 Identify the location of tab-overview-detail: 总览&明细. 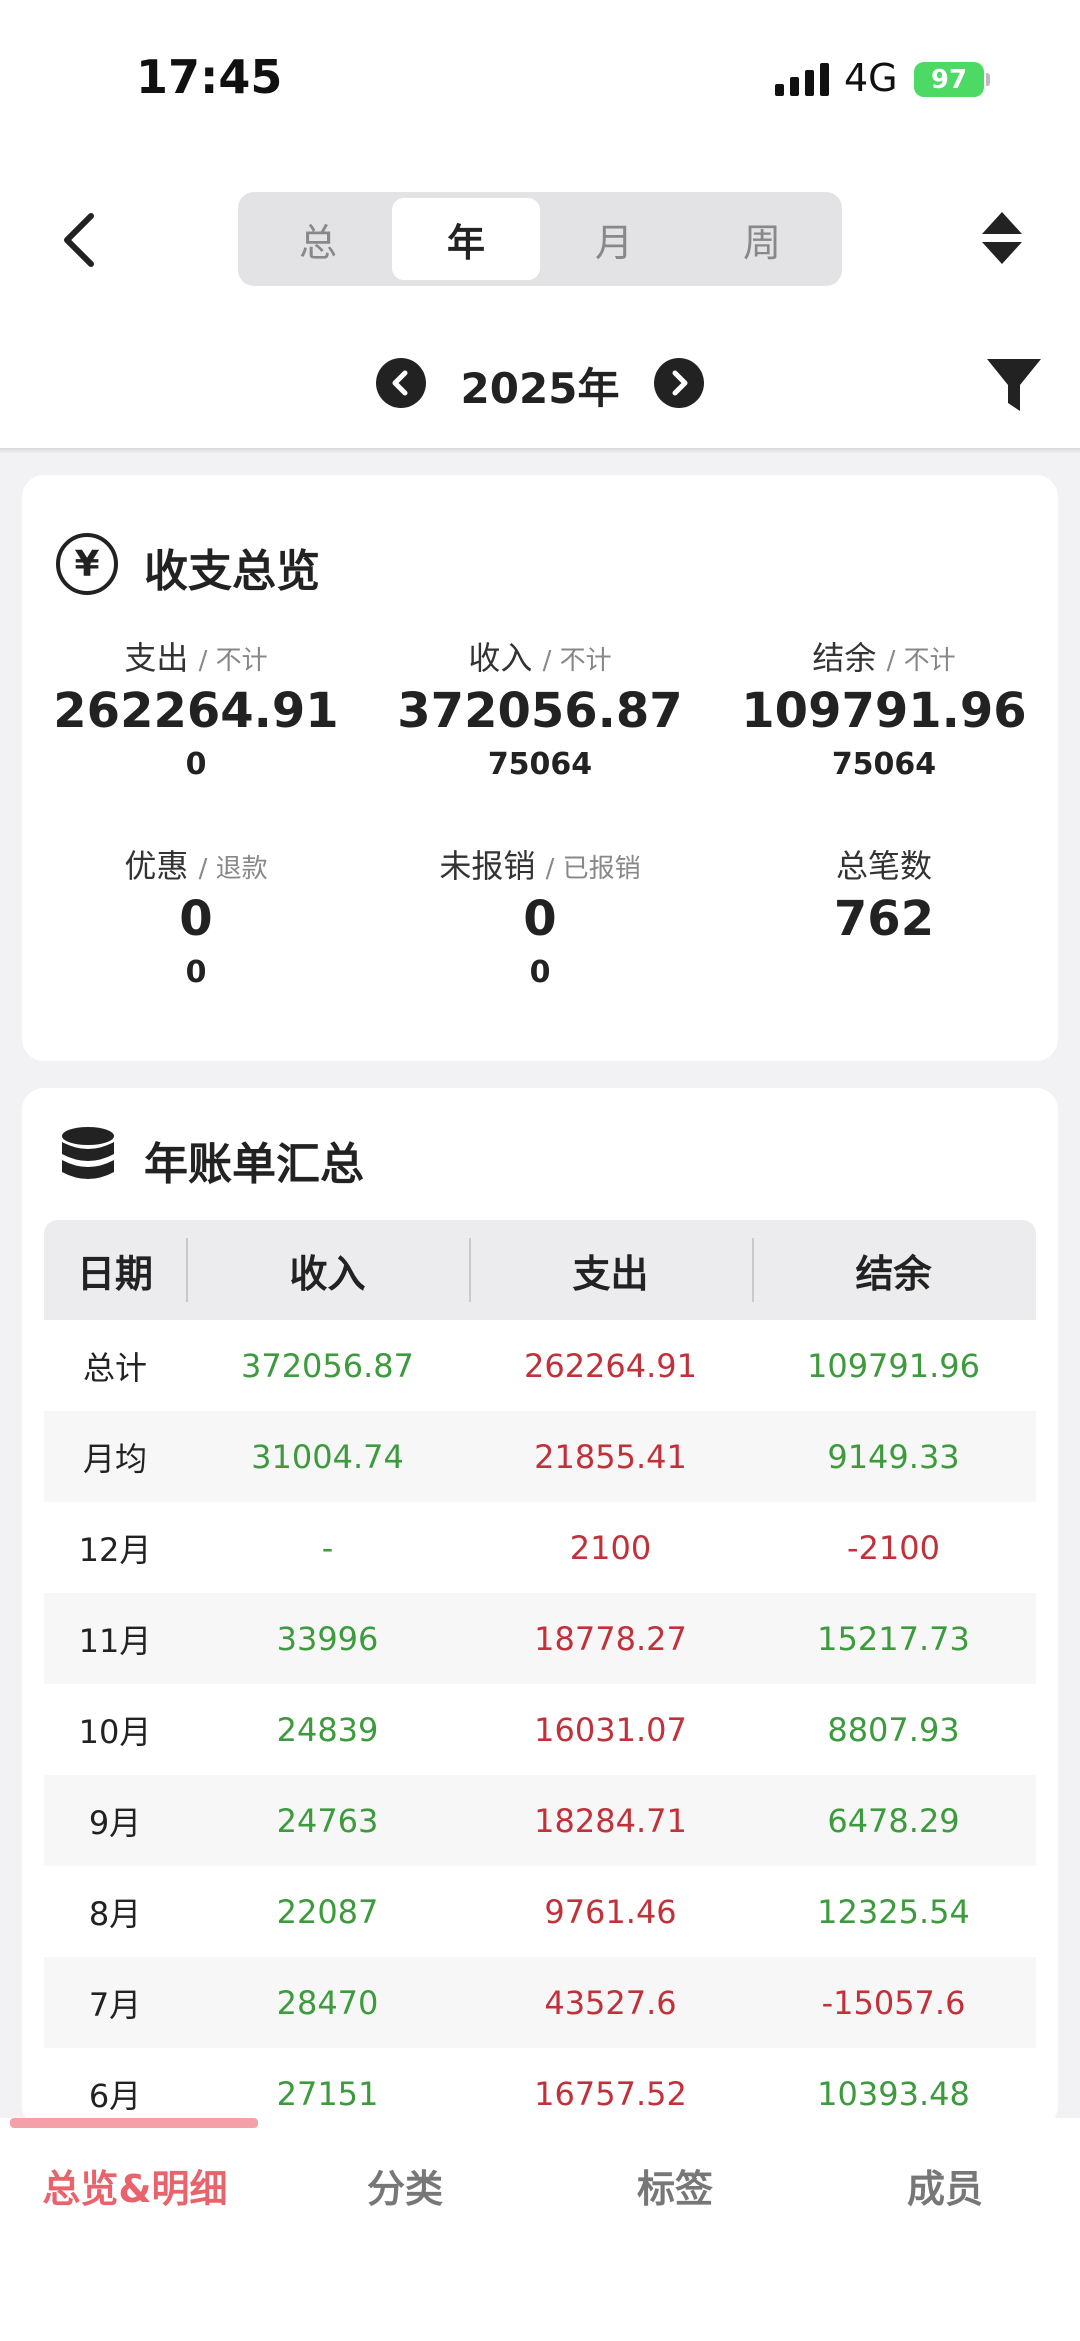
(135, 2185).